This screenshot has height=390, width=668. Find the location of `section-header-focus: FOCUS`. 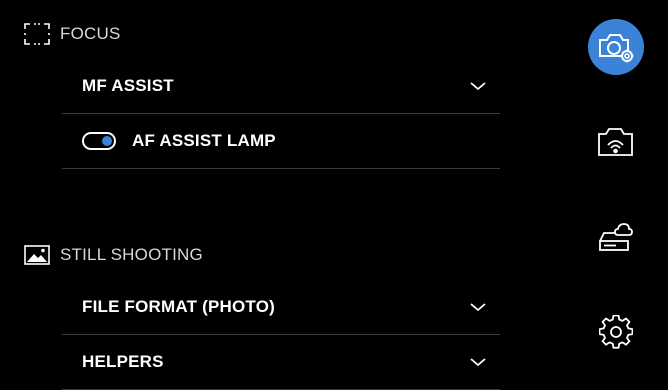

section-header-focus: FOCUS is located at coordinates (72, 34).